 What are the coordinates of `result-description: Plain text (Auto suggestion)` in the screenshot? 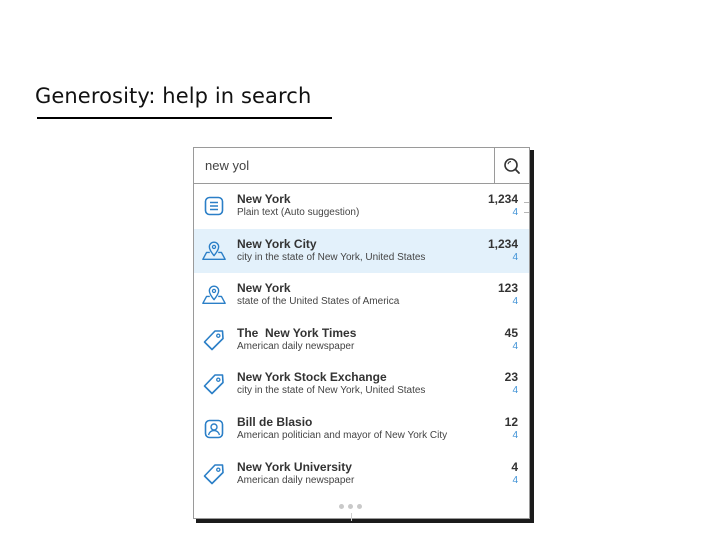 It's located at (298, 212).